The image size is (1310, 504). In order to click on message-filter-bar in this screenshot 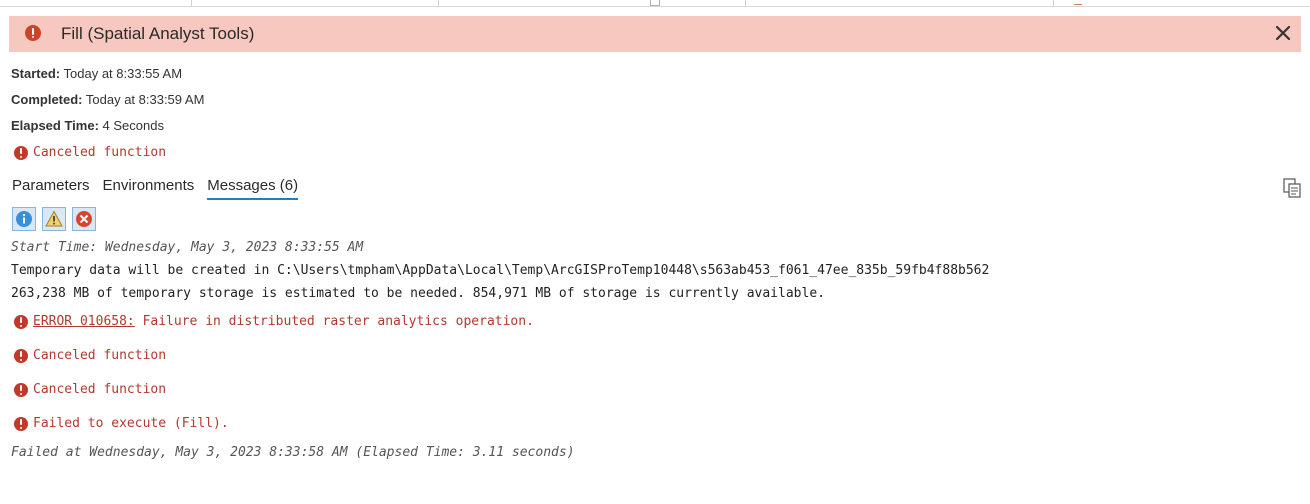, I will do `click(57, 219)`.